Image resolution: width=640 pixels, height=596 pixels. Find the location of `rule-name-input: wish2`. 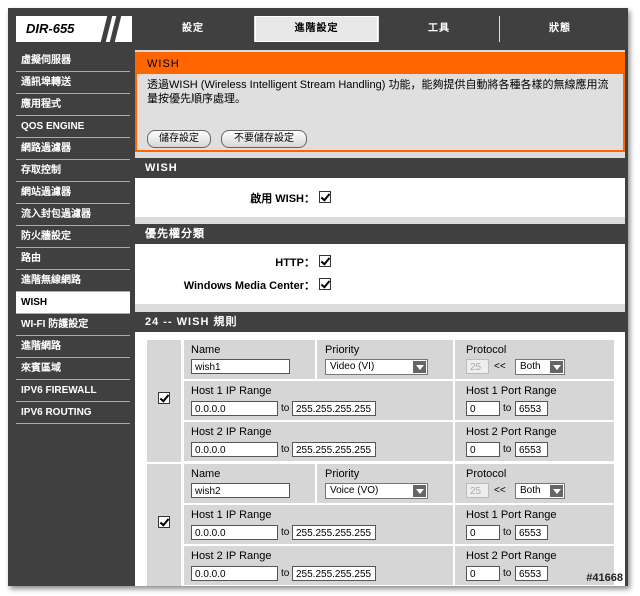

rule-name-input: wish2 is located at coordinates (240, 490).